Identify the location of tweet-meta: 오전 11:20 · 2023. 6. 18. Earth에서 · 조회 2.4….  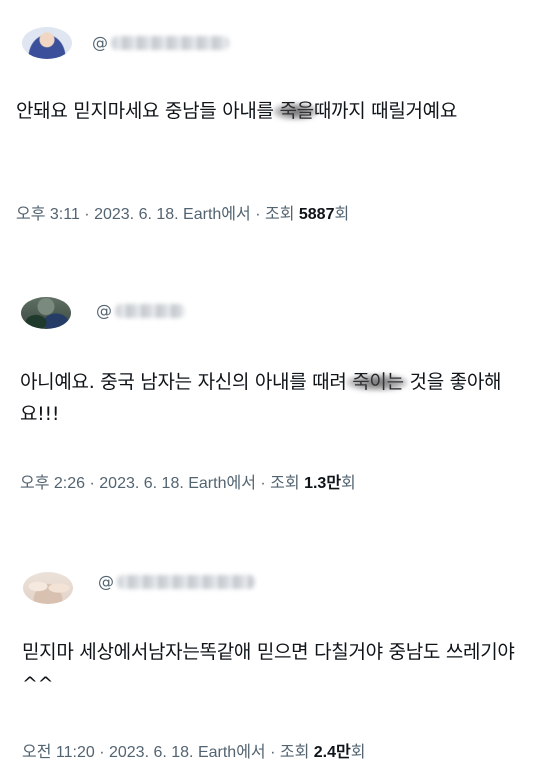
(194, 750).